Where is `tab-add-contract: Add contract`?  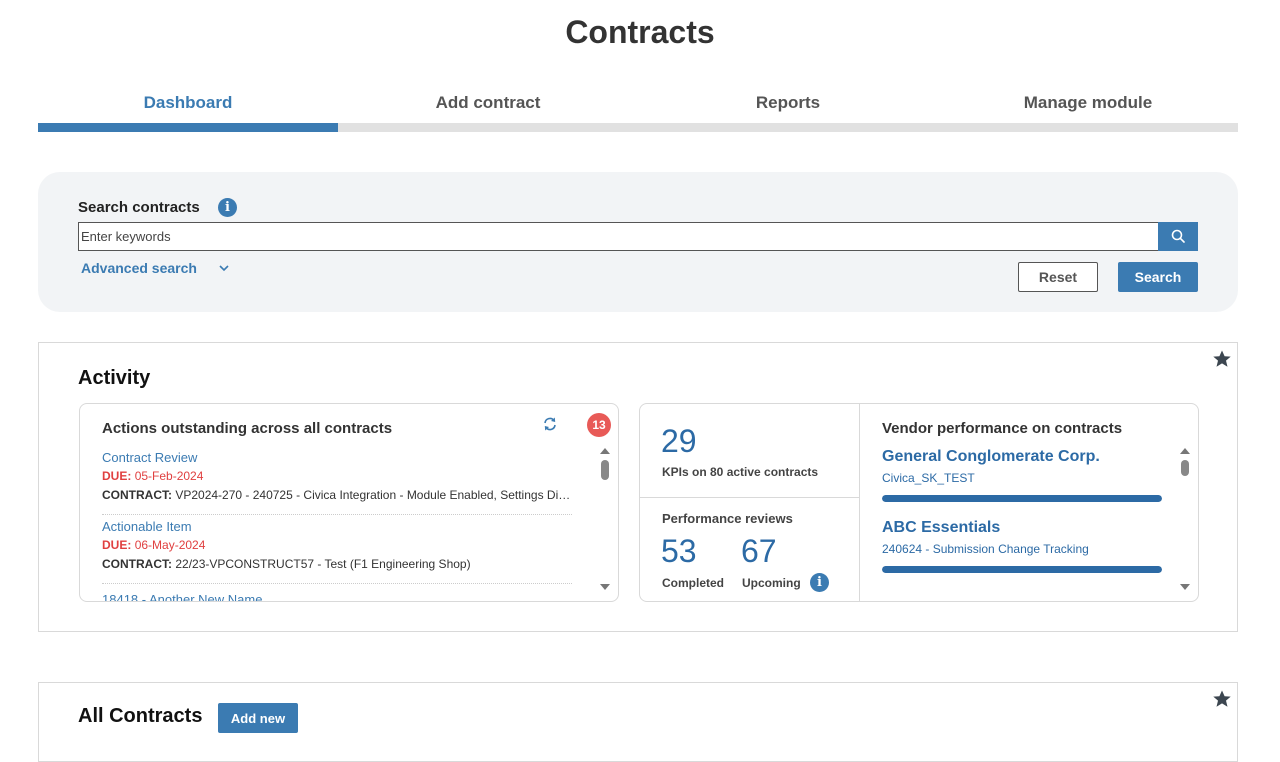
tab-add-contract: Add contract is located at coordinates (488, 108).